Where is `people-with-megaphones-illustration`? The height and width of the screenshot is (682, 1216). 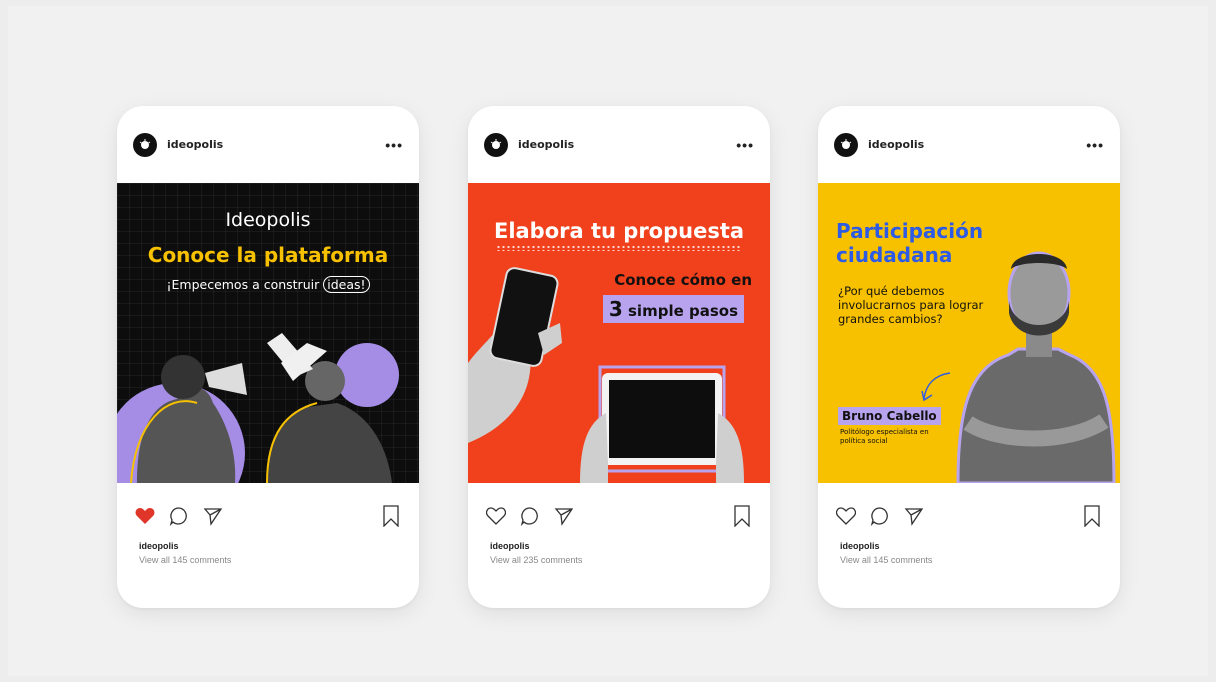
people-with-megaphones-illustration is located at coordinates (258, 408).